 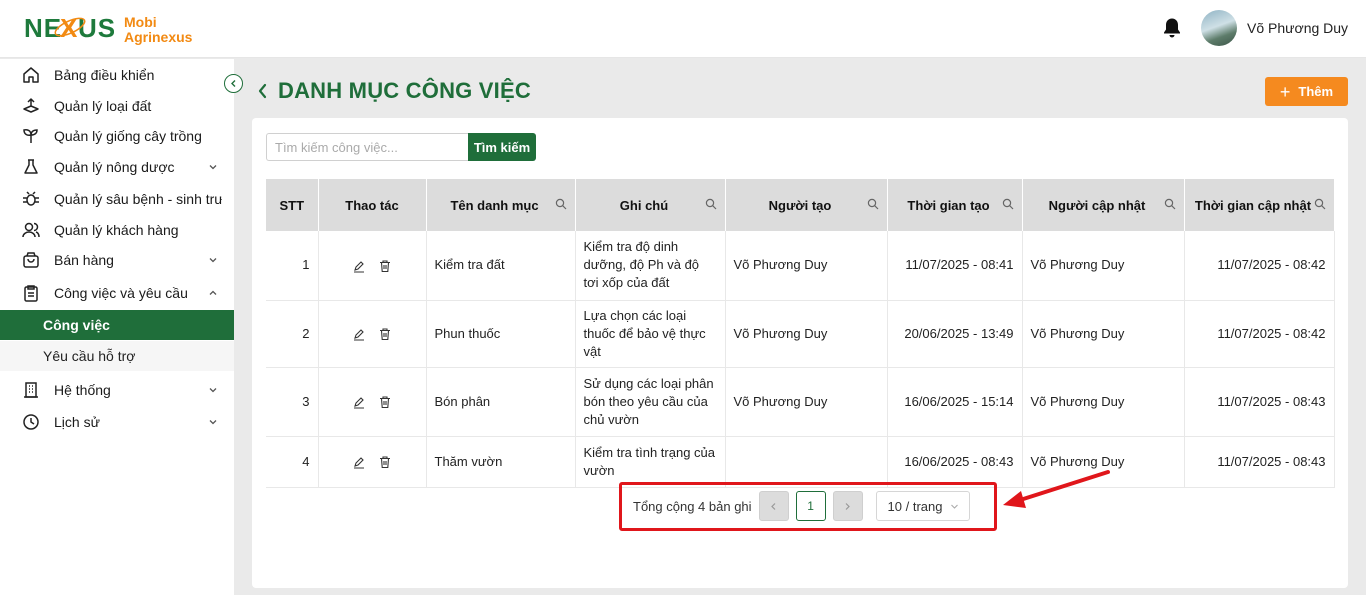 I want to click on user-name: Võ Phương Duy, so click(x=1297, y=28).